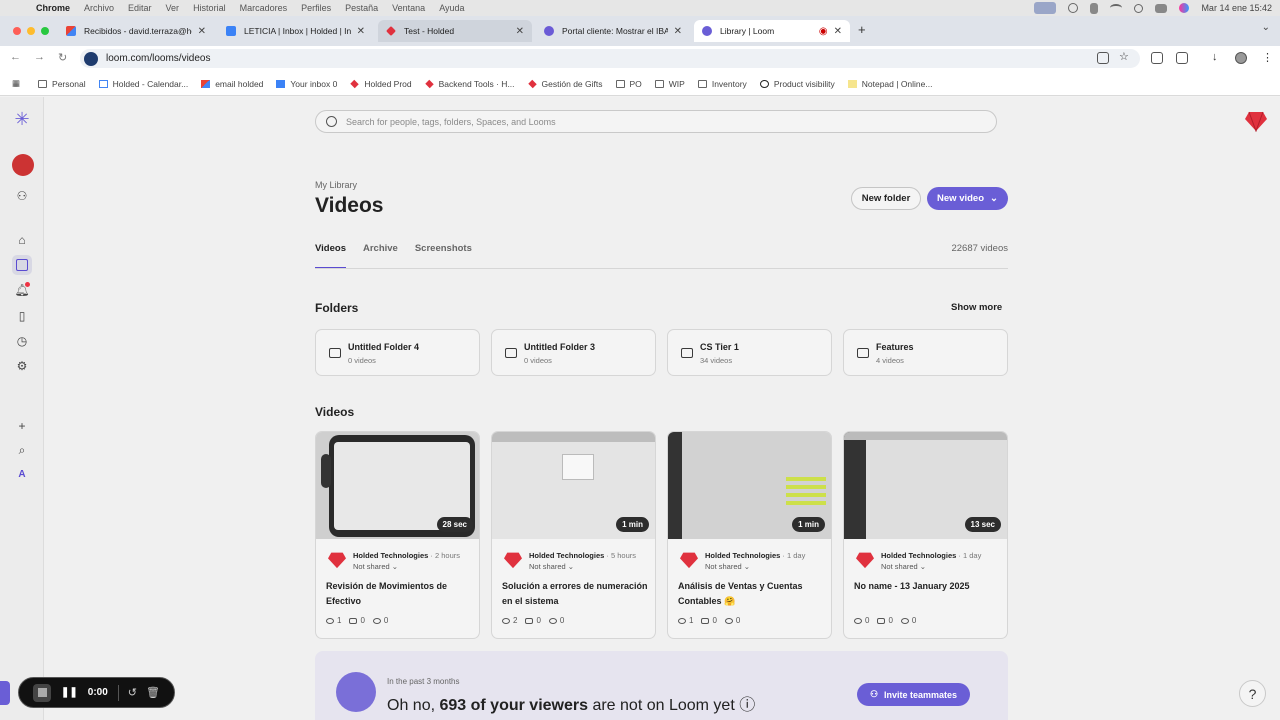 This screenshot has width=1280, height=720. I want to click on address-bar: loom.com/looms/videos, so click(610, 58).